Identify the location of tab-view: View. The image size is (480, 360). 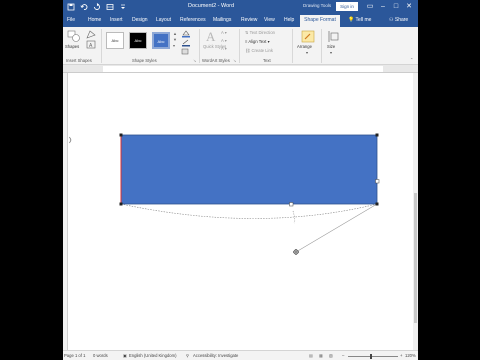
(269, 20).